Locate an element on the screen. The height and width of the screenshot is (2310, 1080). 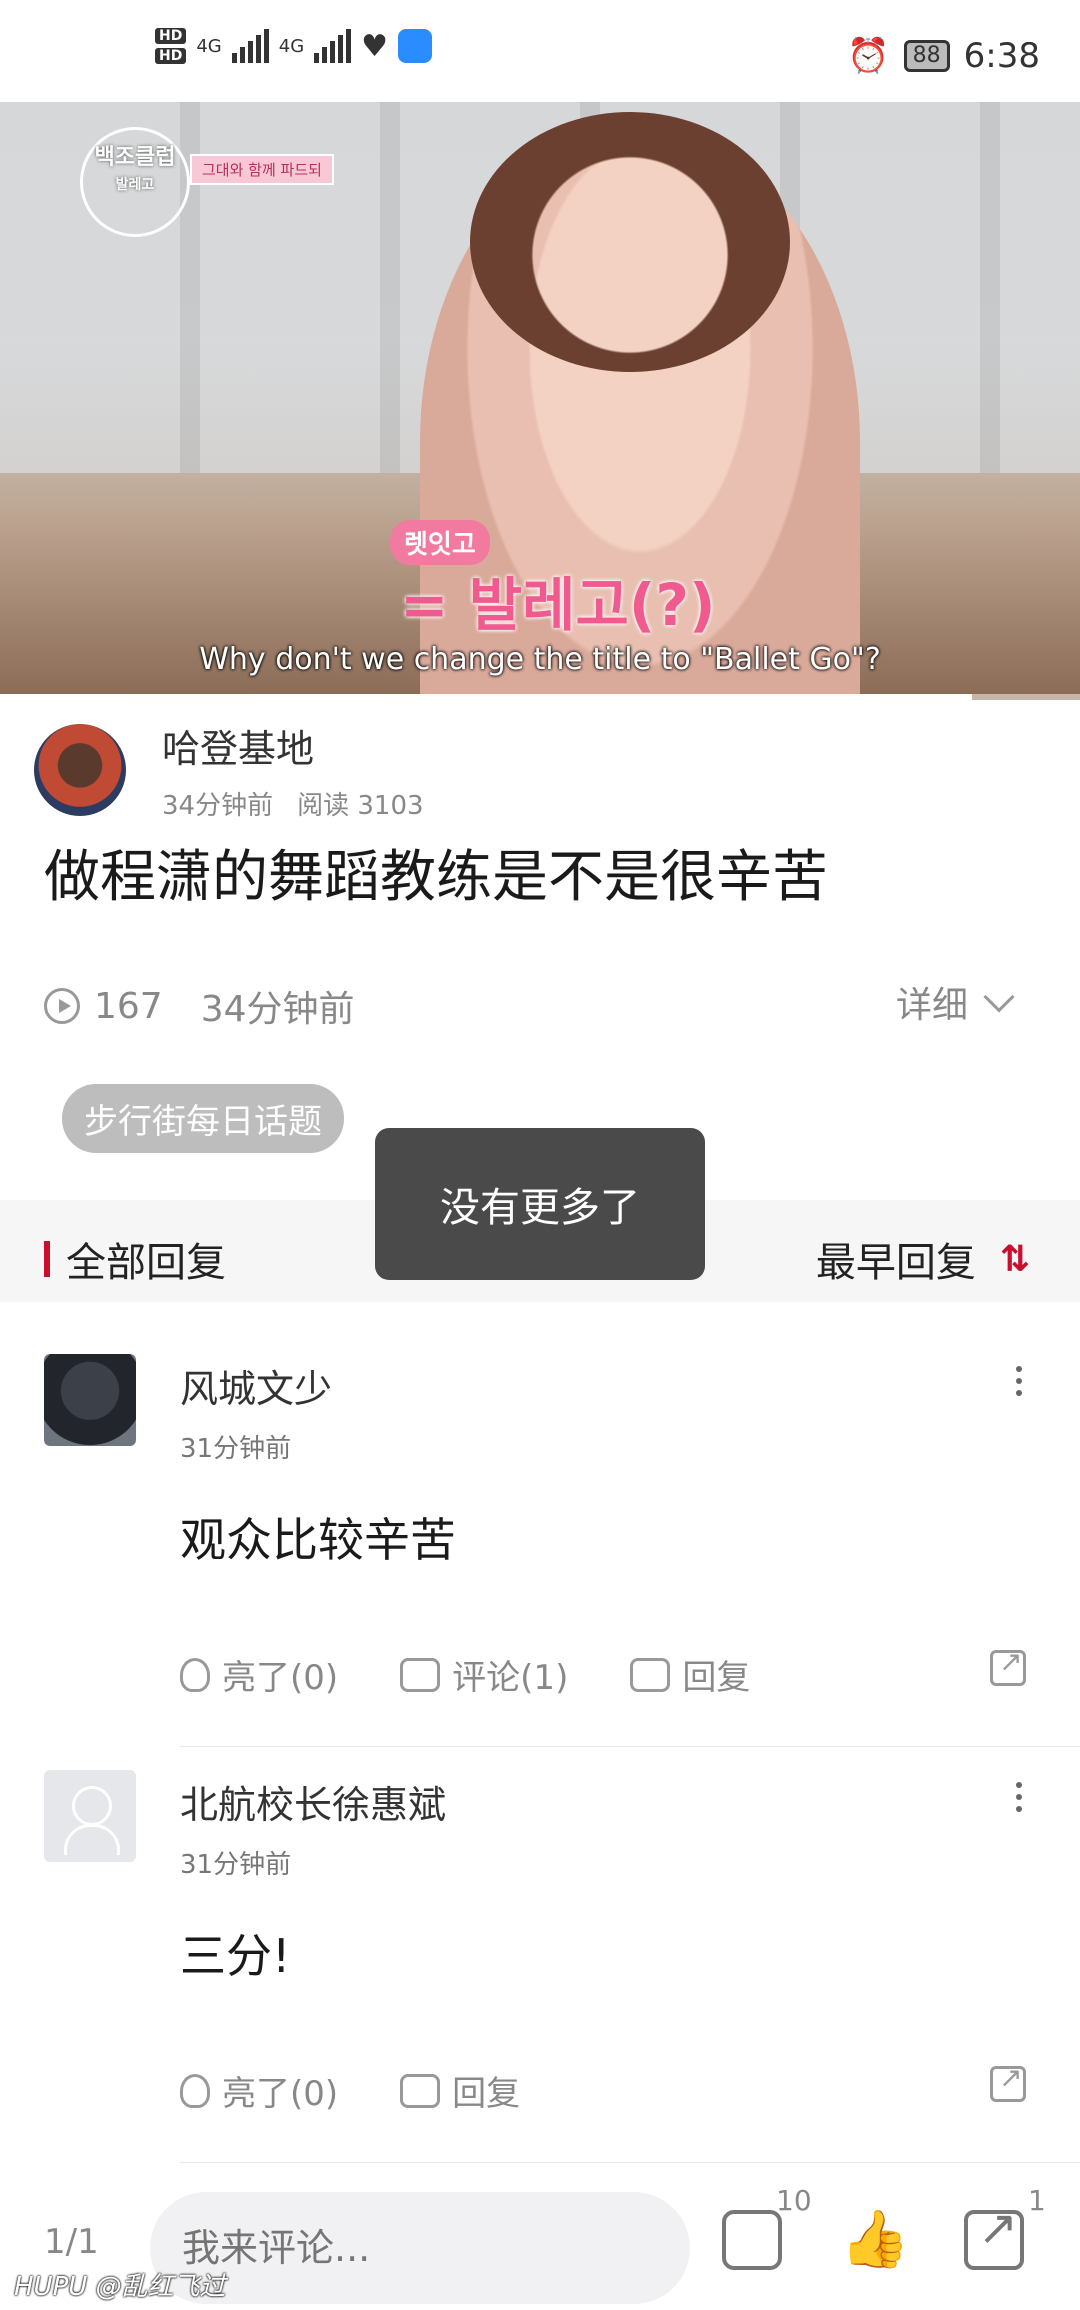
hd-badge-2: HD is located at coordinates (171, 56).